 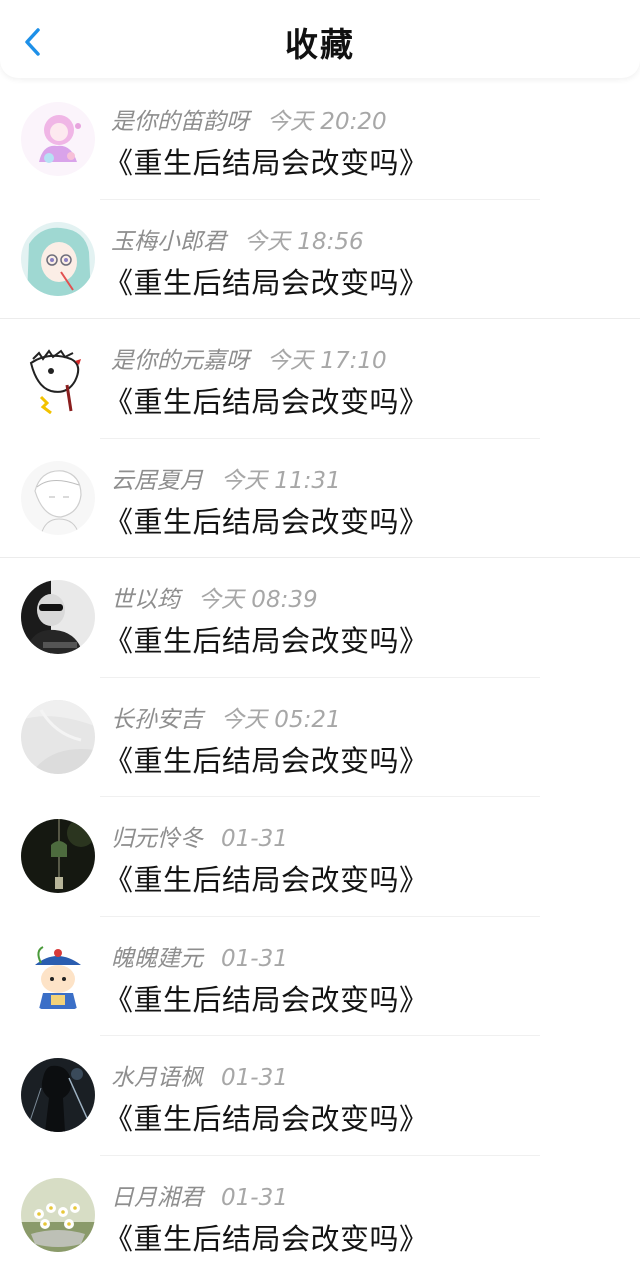 What do you see at coordinates (157, 481) in the screenshot?
I see `username: 云居夏月` at bounding box center [157, 481].